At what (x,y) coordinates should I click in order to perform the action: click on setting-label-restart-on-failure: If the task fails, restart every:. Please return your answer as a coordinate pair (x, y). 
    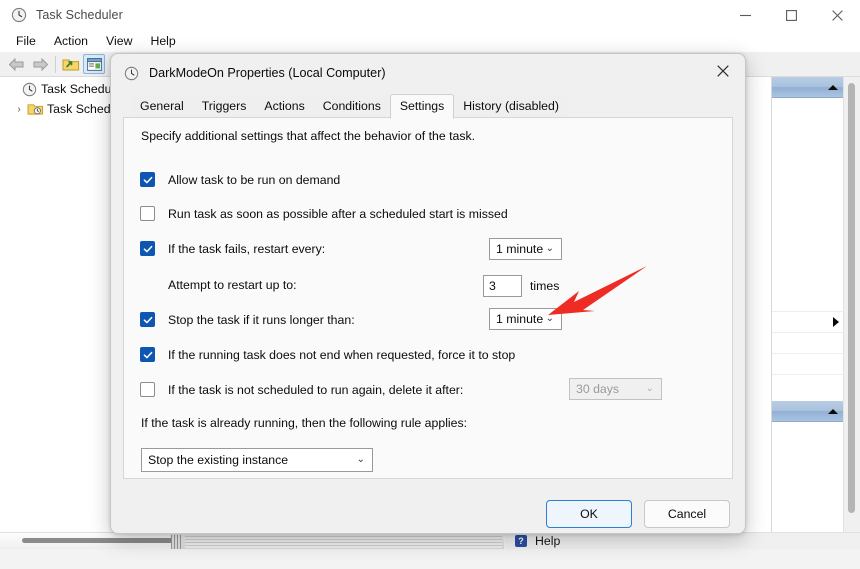
    Looking at the image, I should click on (247, 248).